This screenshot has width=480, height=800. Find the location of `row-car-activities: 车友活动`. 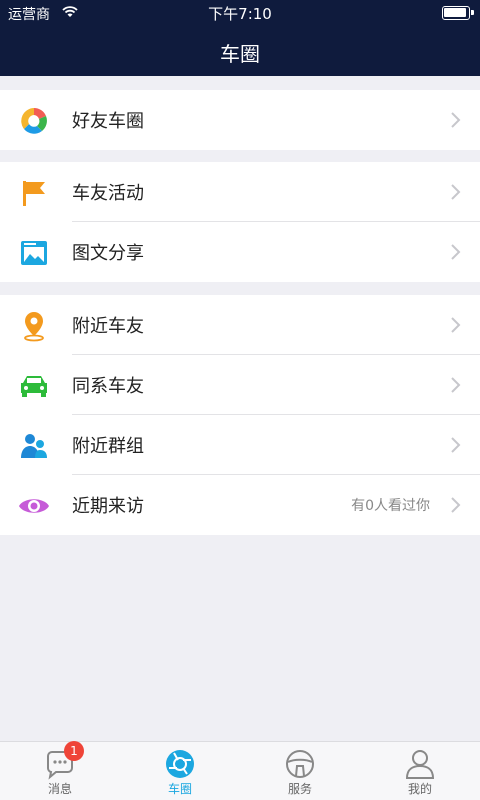

row-car-activities: 车友活动 is located at coordinates (240, 192).